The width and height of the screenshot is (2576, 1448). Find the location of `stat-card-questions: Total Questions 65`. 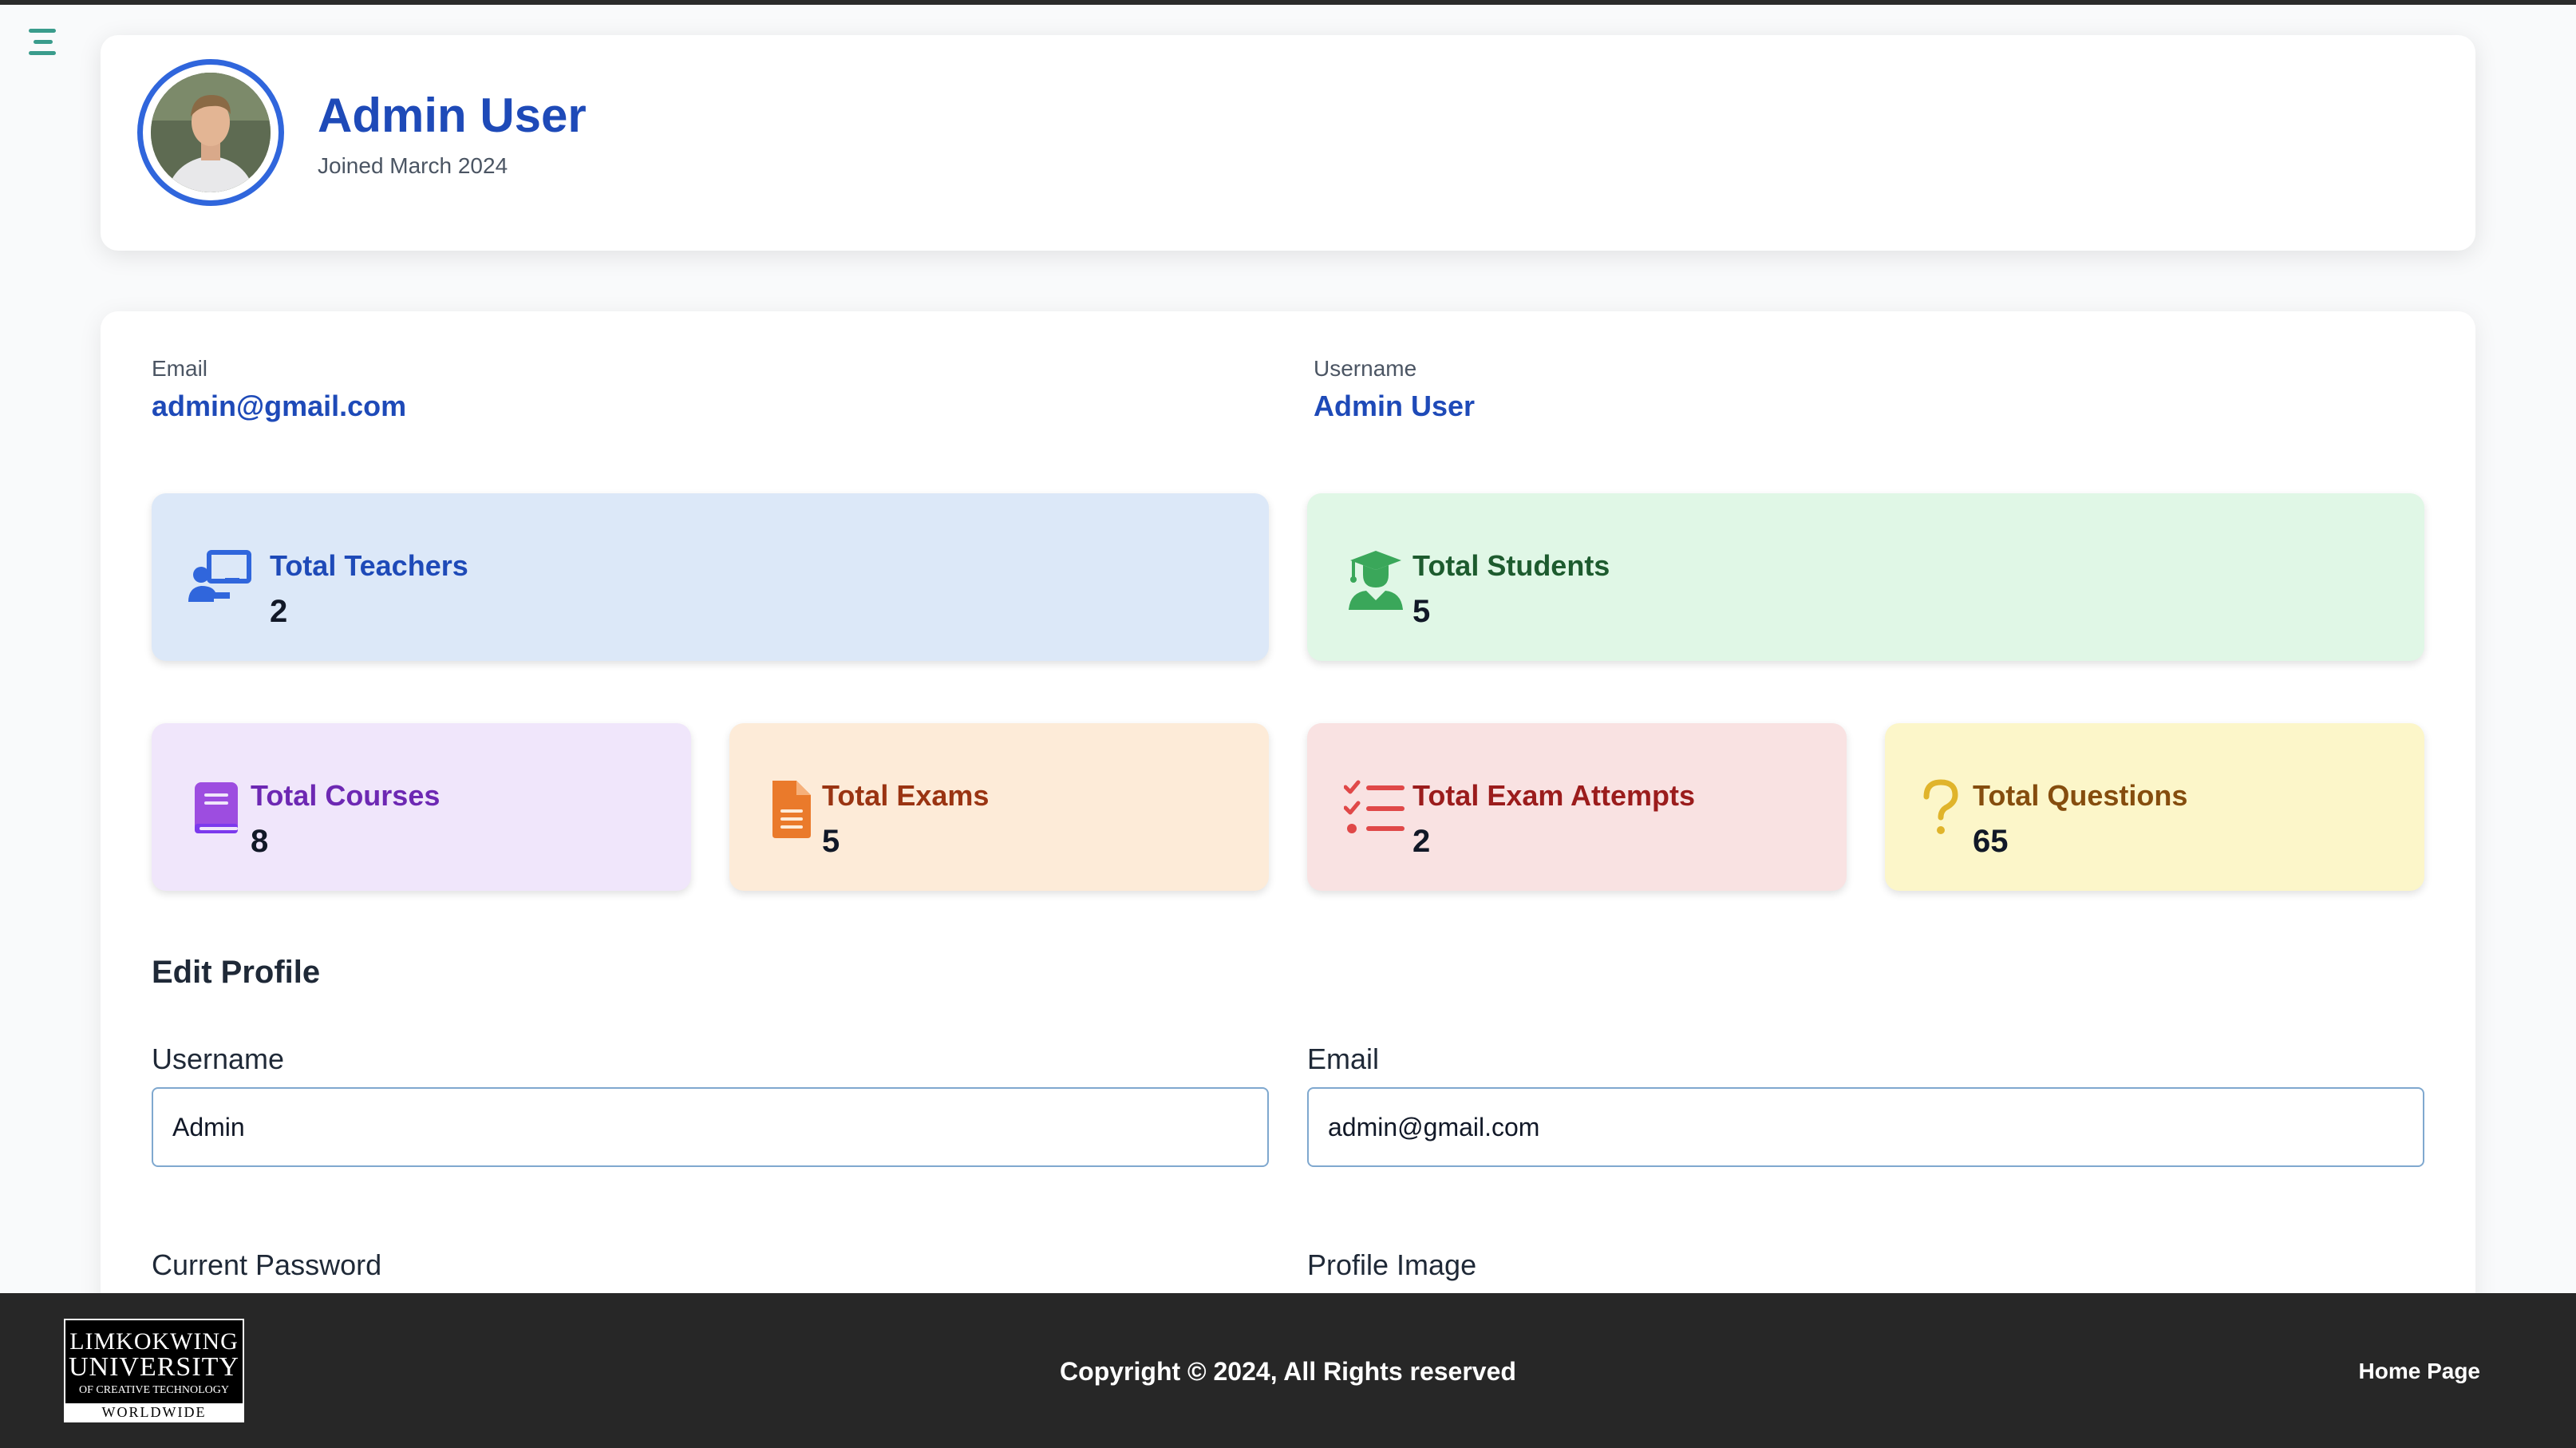

stat-card-questions: Total Questions 65 is located at coordinates (2154, 807).